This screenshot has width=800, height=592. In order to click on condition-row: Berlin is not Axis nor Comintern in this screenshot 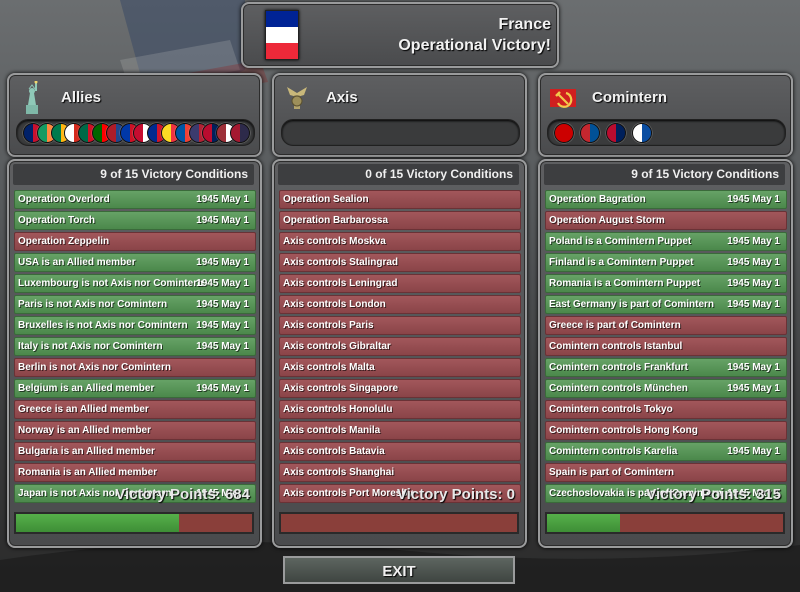, I will do `click(135, 367)`.